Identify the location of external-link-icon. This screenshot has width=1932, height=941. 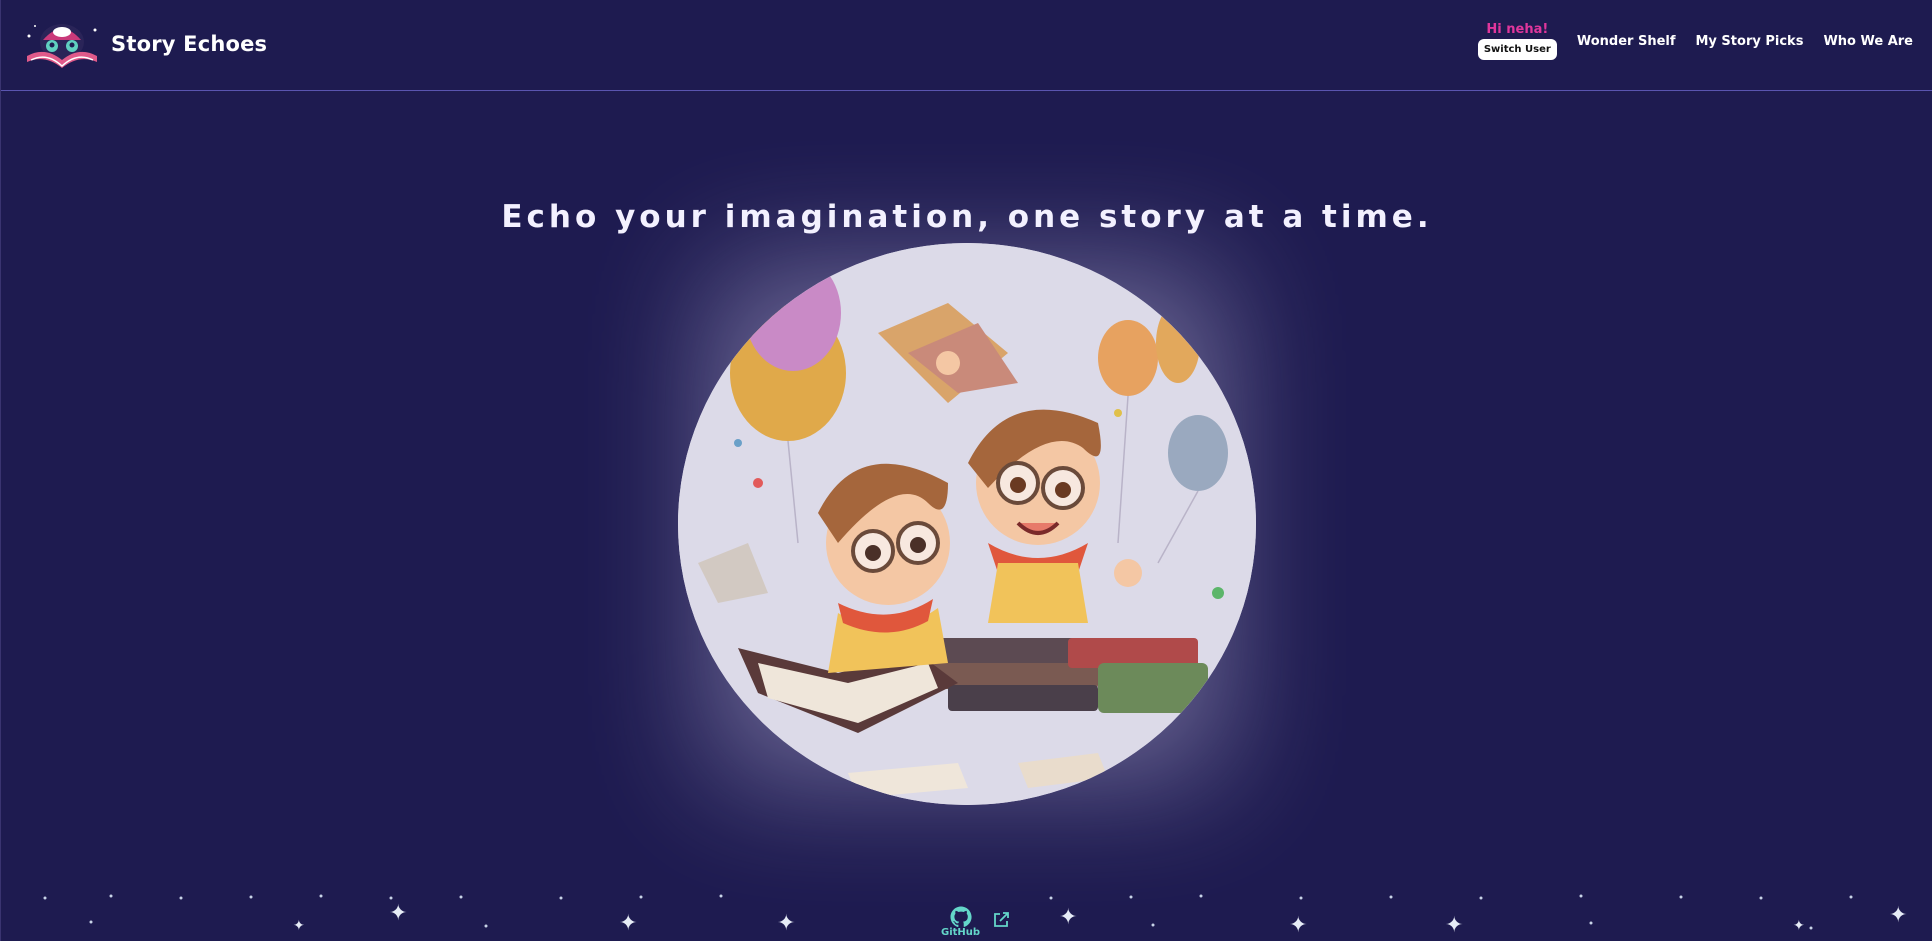
(1001, 919).